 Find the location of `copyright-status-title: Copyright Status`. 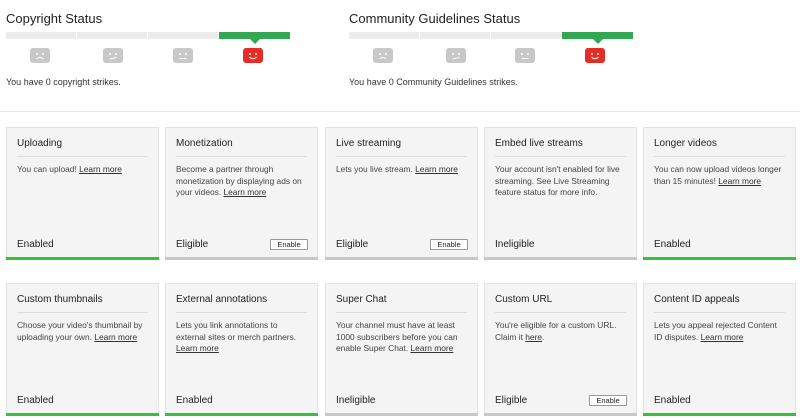

copyright-status-title: Copyright Status is located at coordinates (54, 18).